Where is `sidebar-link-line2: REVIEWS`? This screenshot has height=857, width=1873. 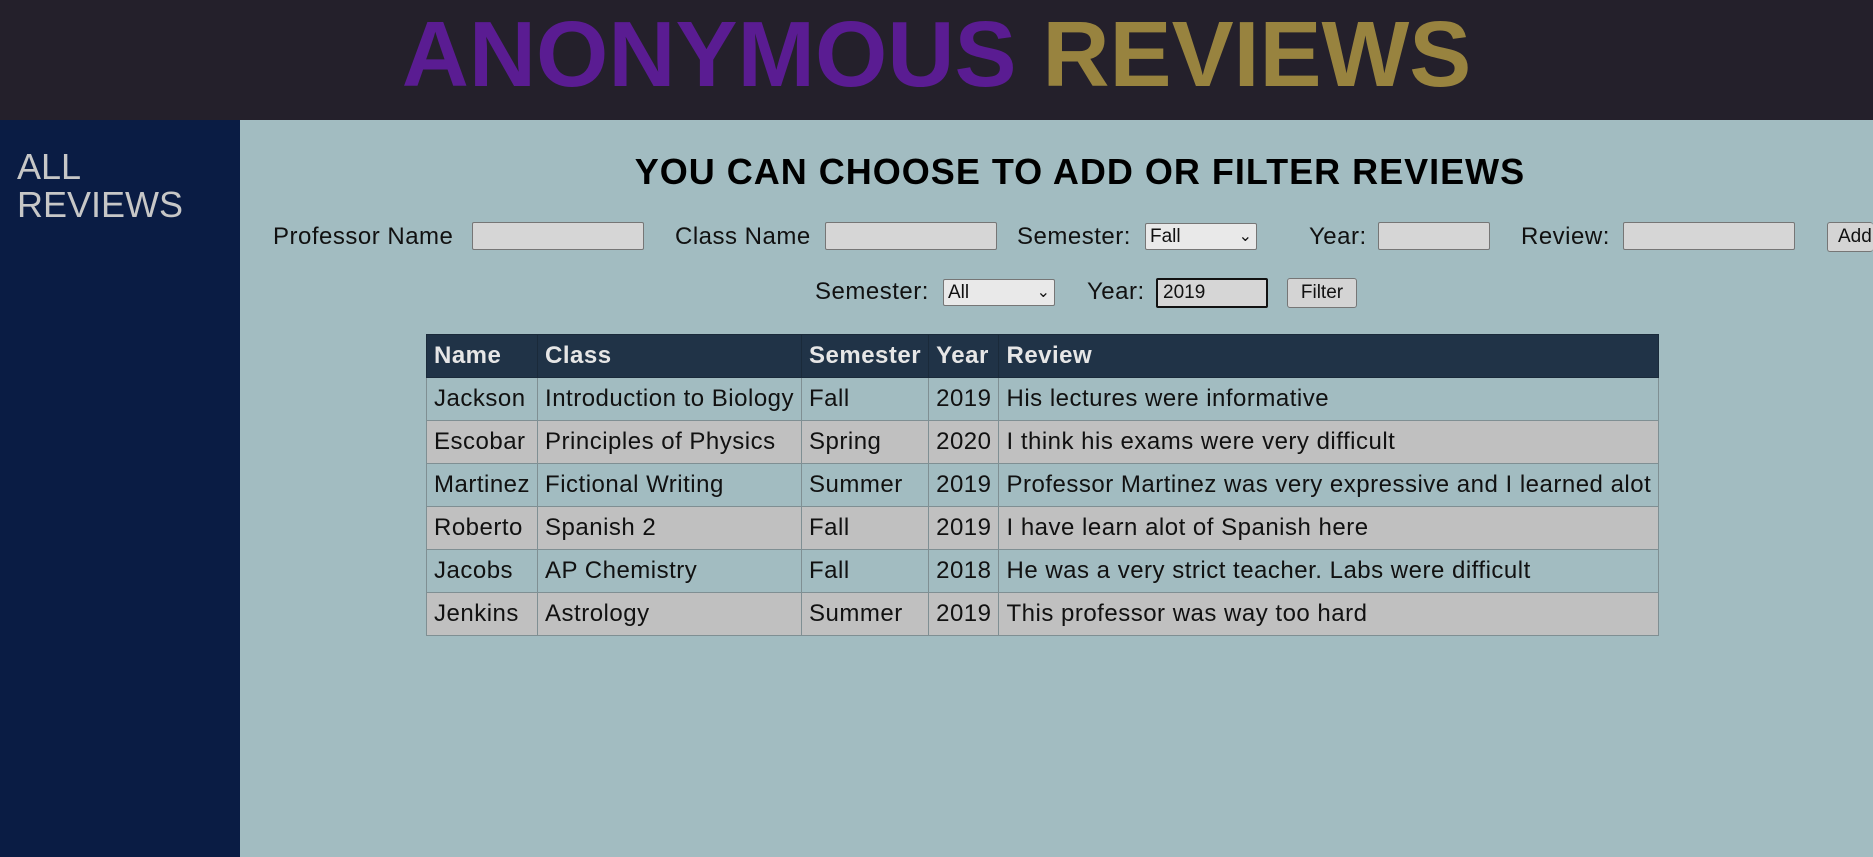 sidebar-link-line2: REVIEWS is located at coordinates (100, 204).